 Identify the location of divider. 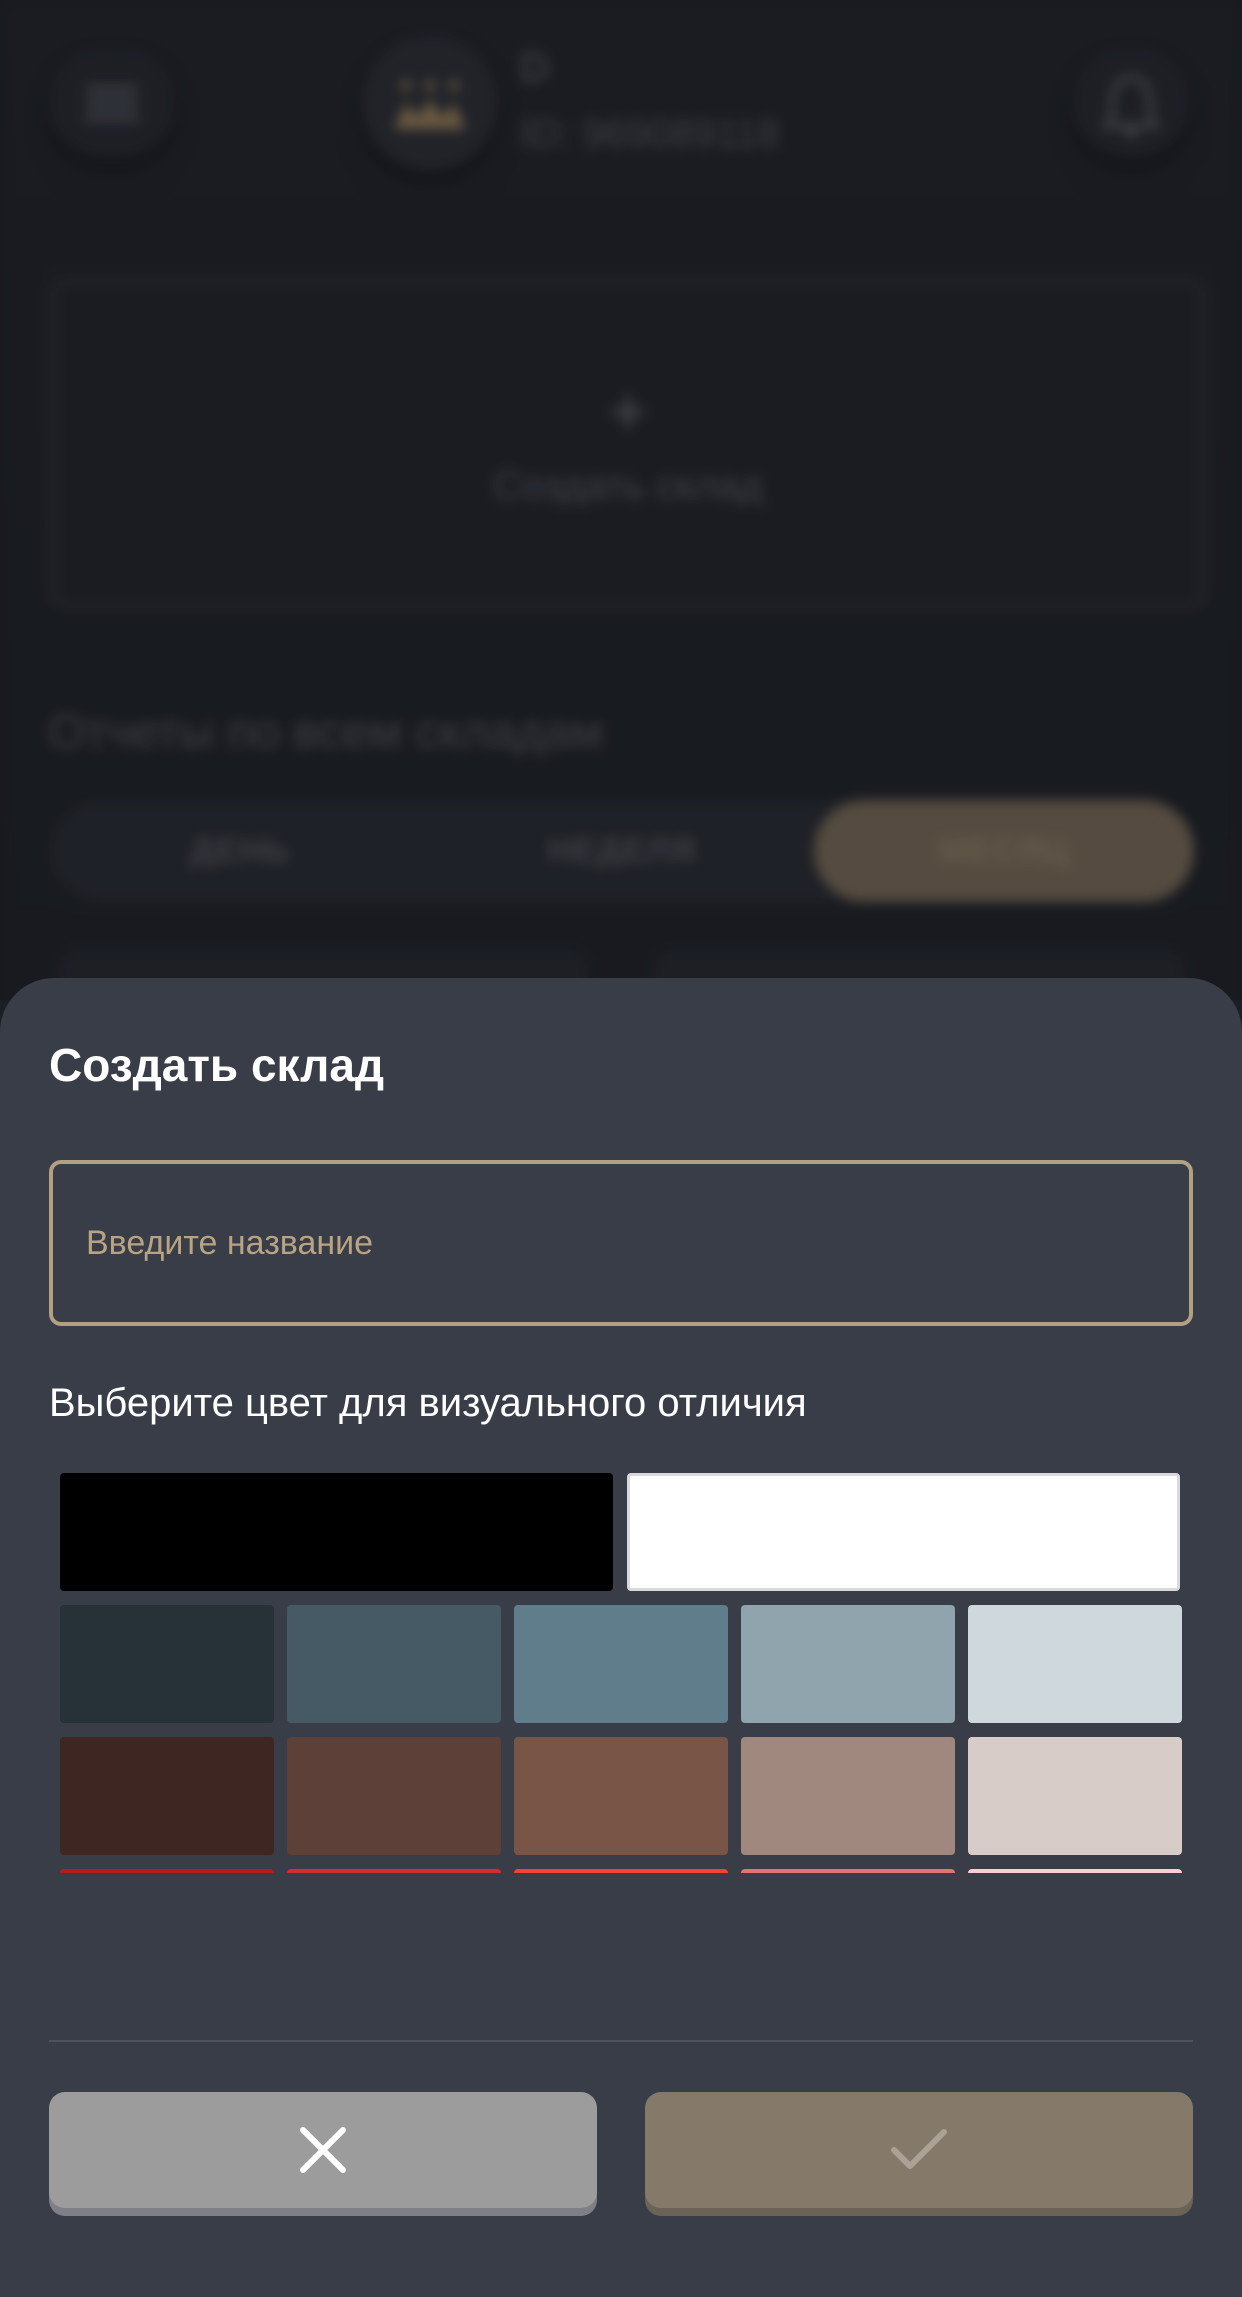
(621, 2041).